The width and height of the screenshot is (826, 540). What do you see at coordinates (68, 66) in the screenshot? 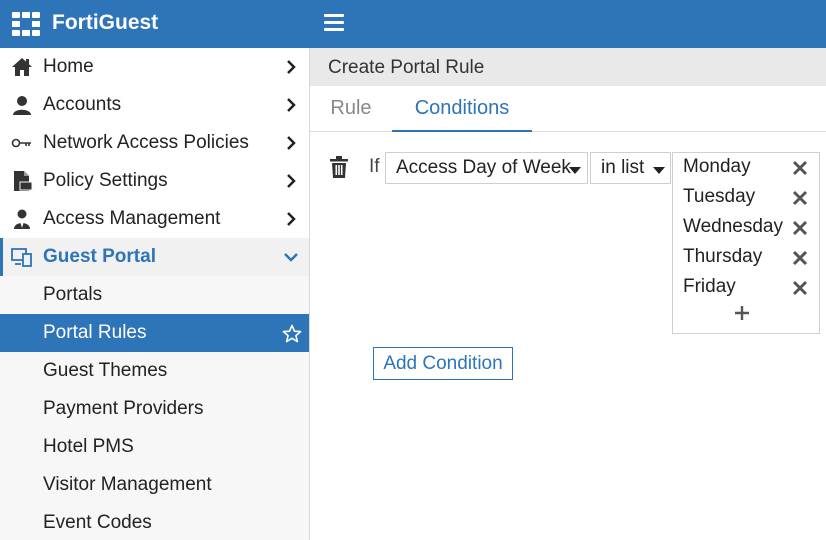
I see `sidebar-item-label: Home` at bounding box center [68, 66].